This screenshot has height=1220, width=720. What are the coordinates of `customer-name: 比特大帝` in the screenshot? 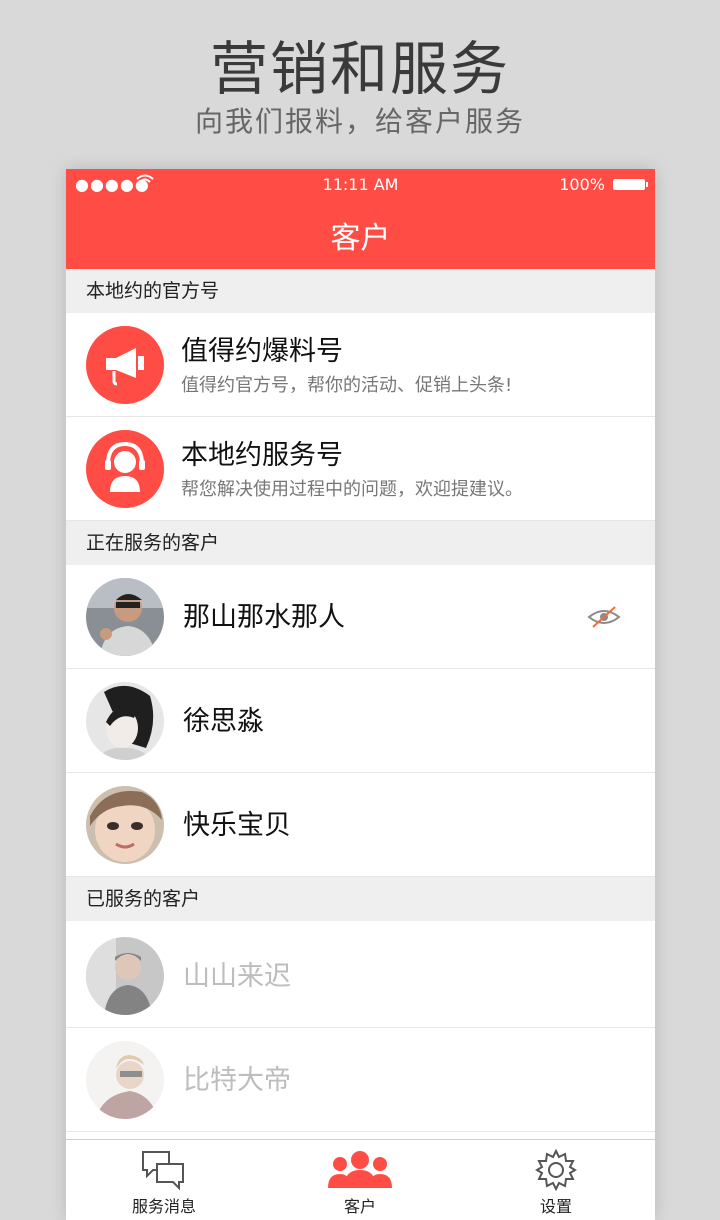 It's located at (237, 1080).